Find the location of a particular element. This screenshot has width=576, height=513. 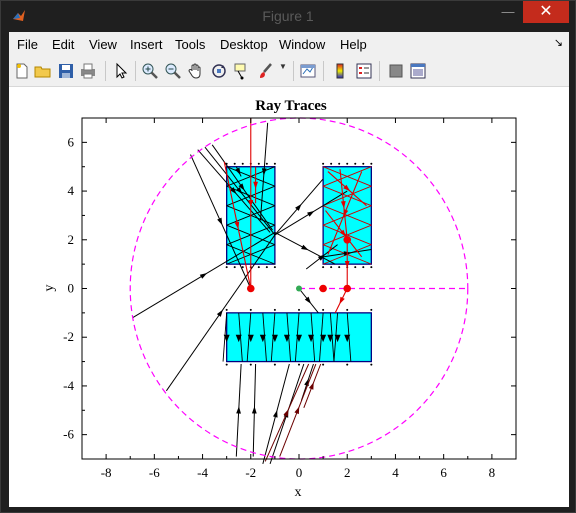

y-tick-label: -6 is located at coordinates (68, 434).